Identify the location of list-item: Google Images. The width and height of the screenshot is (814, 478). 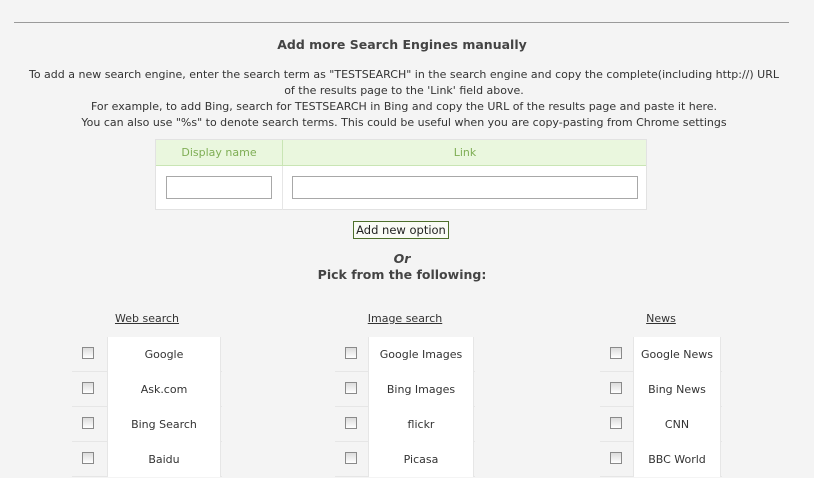
(405, 354).